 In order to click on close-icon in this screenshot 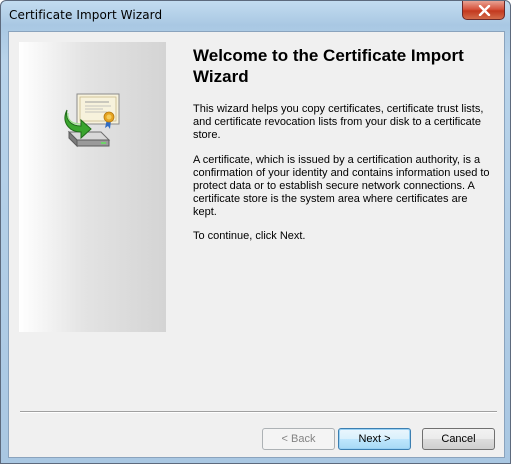, I will do `click(484, 10)`.